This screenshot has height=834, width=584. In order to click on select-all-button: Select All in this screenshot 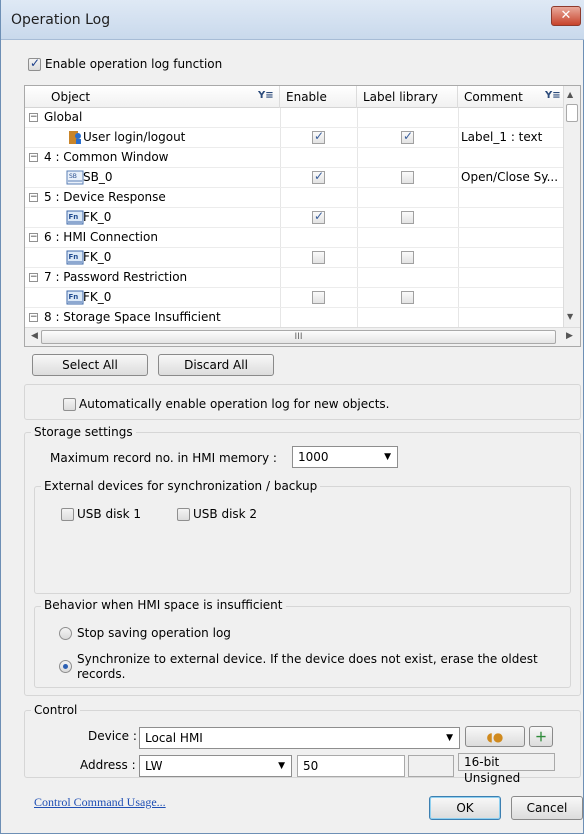, I will do `click(90, 365)`.